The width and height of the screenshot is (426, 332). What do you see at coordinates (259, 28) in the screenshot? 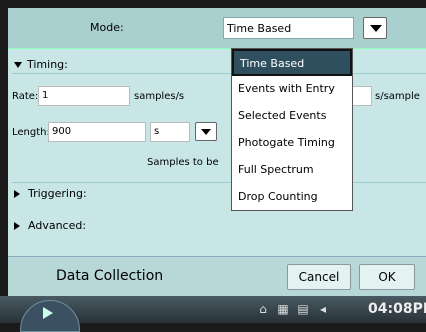
I see `mode-select-value: Time Based` at bounding box center [259, 28].